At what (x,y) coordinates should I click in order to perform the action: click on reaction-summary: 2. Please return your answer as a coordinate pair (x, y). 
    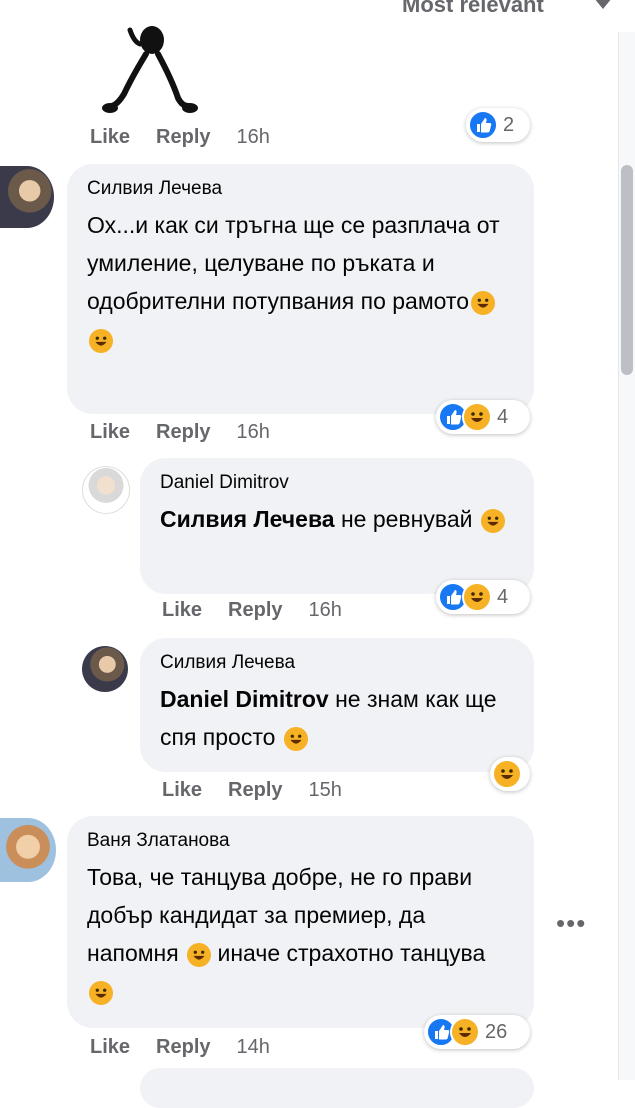
    Looking at the image, I should click on (498, 125).